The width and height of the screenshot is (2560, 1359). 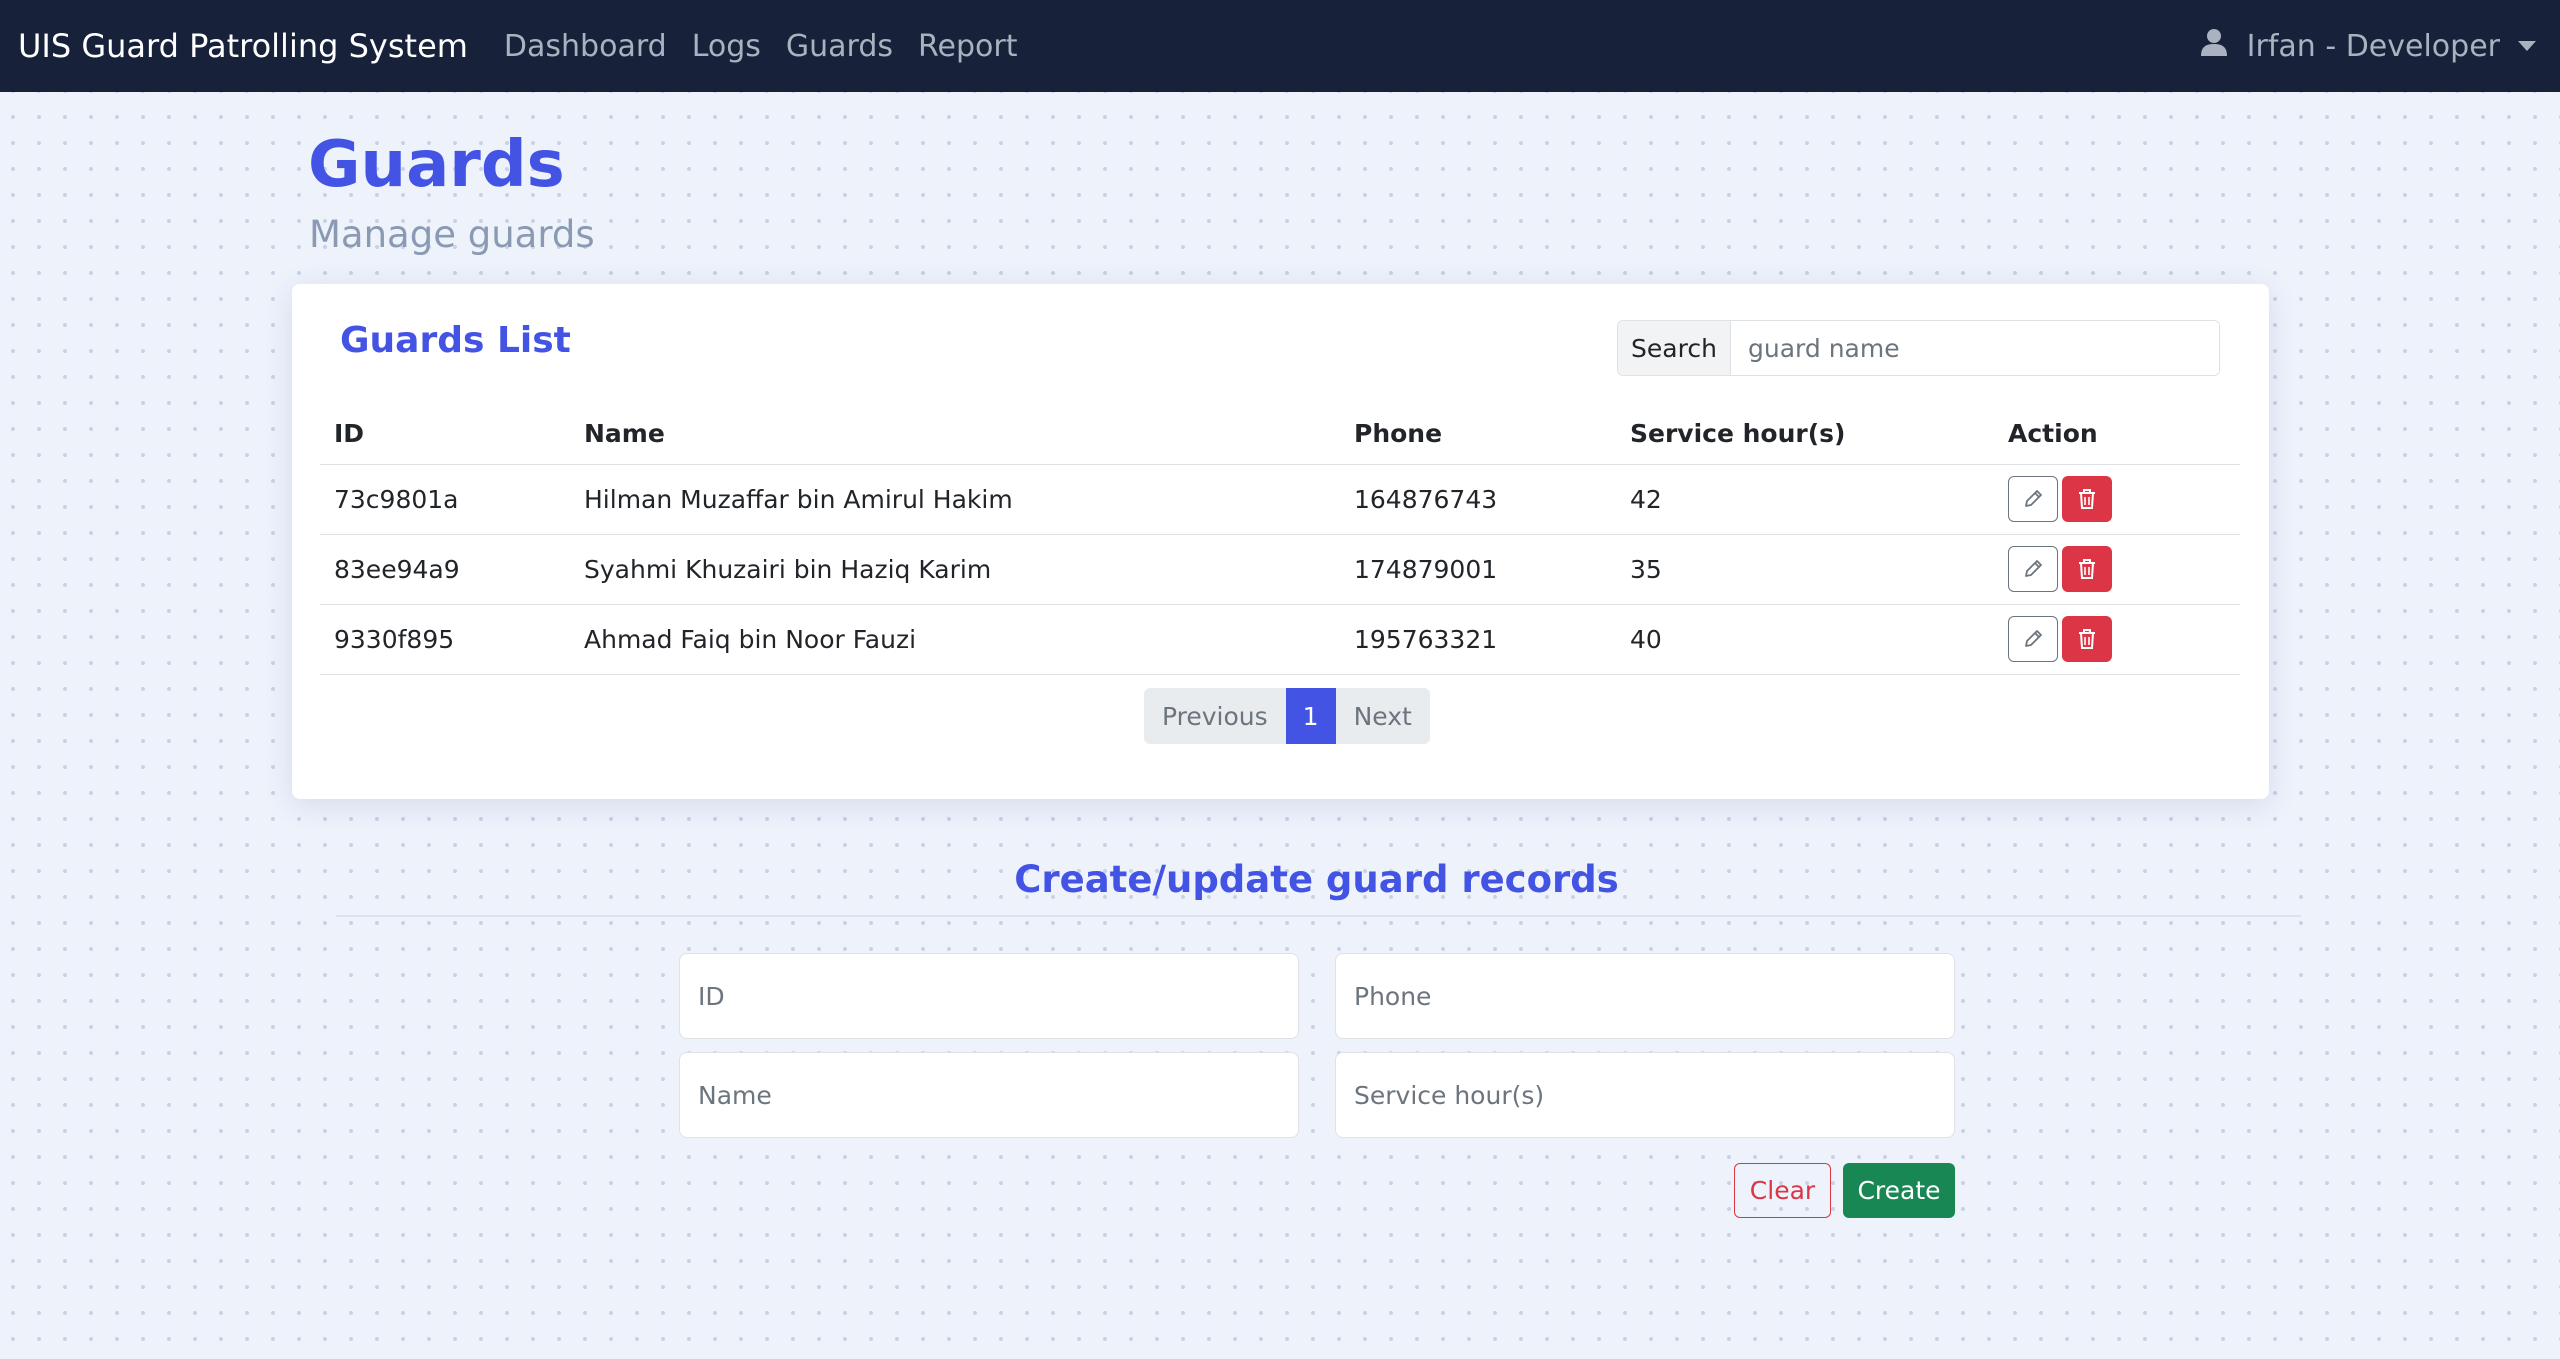 I want to click on pagination: Previous 1 Next, so click(x=1287, y=716).